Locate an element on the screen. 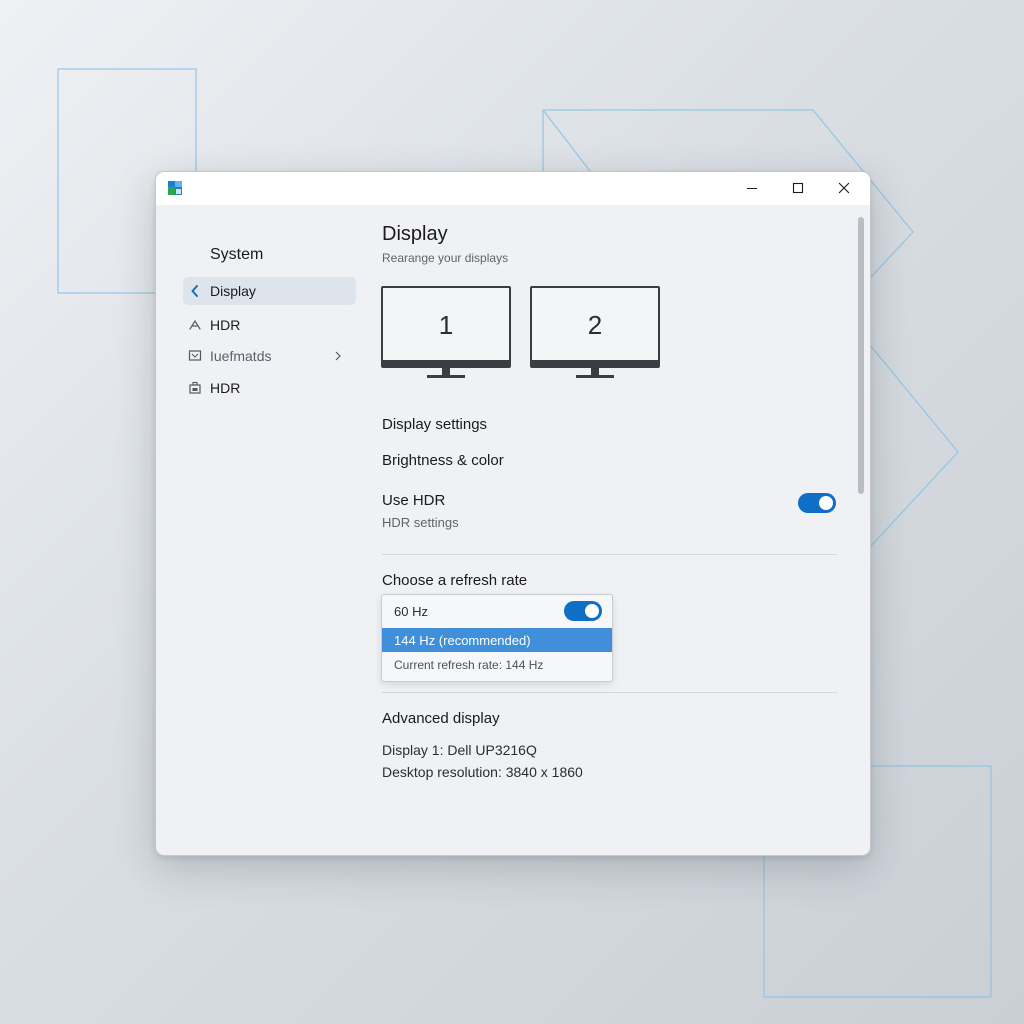 The height and width of the screenshot is (1024, 1024). minimize-button is located at coordinates (752, 188).